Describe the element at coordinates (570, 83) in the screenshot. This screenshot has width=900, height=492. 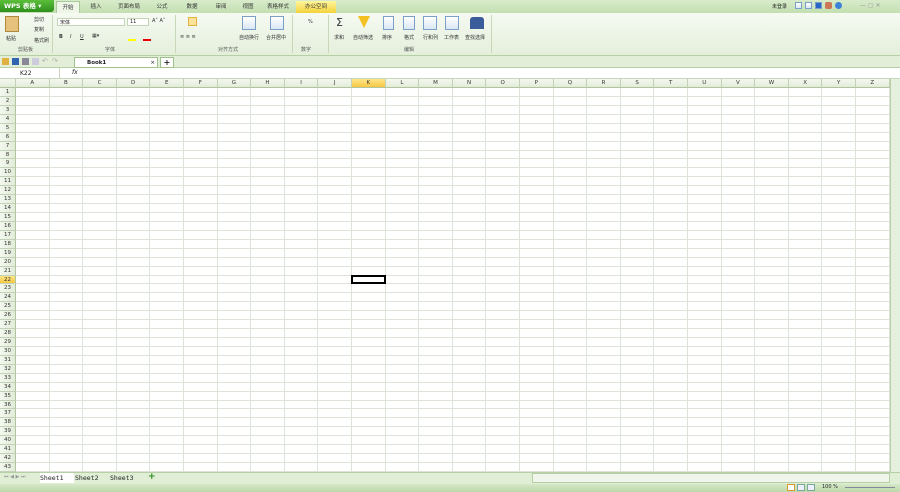
I see `column-header: Q` at that location.